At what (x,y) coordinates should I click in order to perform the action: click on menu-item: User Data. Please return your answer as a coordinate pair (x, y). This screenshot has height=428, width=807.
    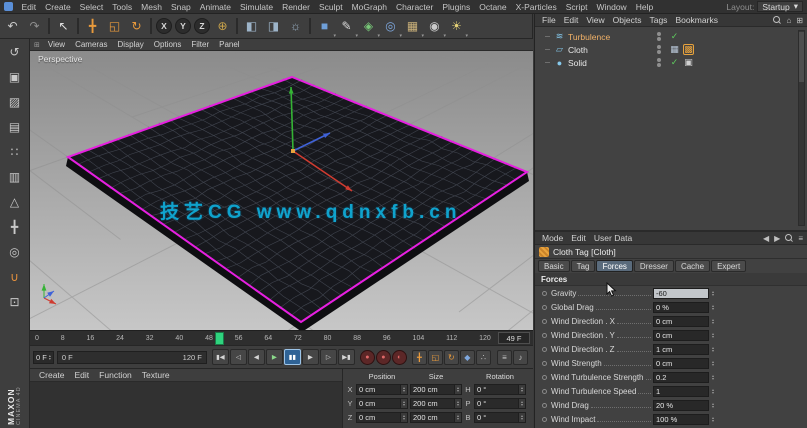
    Looking at the image, I should click on (613, 238).